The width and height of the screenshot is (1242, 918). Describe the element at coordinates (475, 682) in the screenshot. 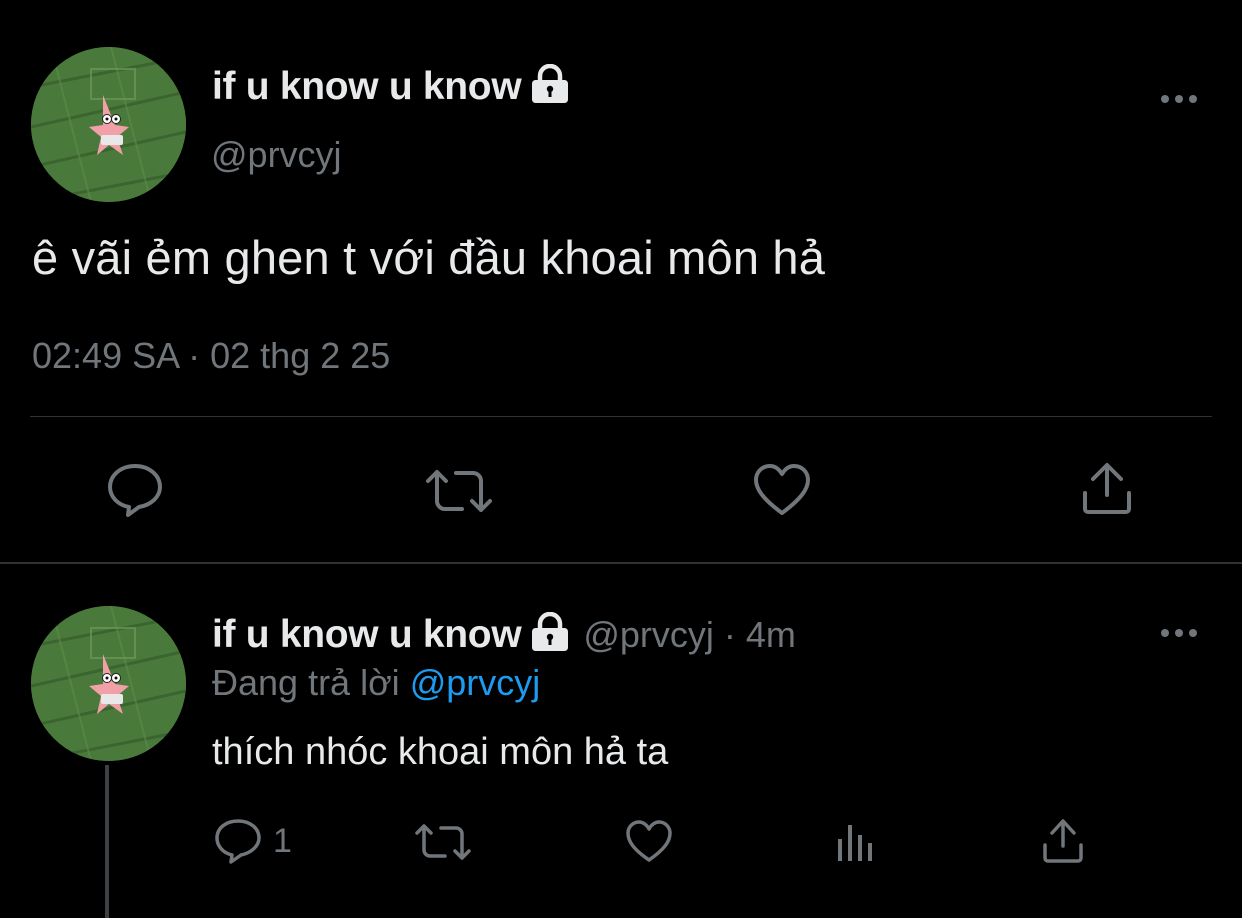

I see `replying-handle-link: @prvcyj` at that location.